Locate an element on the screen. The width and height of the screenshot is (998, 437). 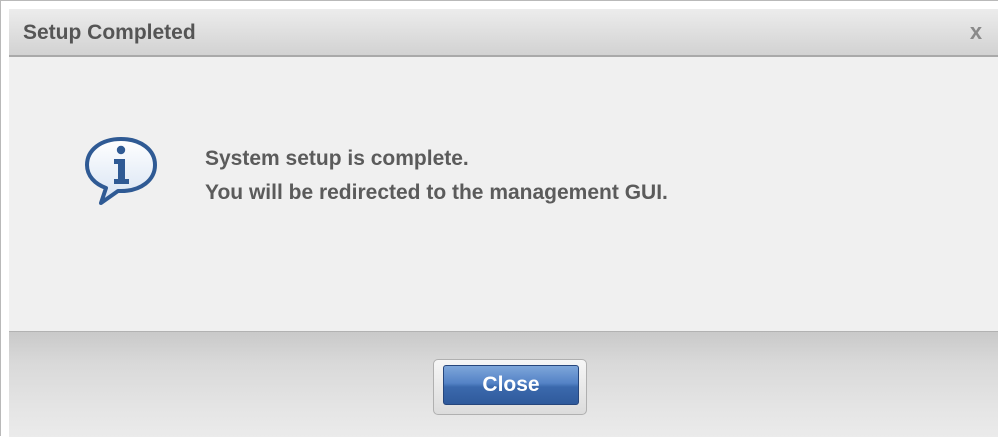
top-strip is located at coordinates (499, 5).